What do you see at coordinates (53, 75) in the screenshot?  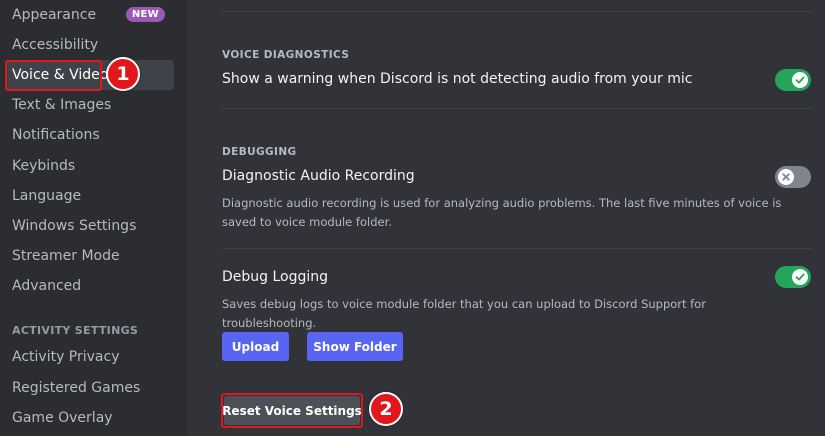 I see `annotation-highlight-voice-video` at bounding box center [53, 75].